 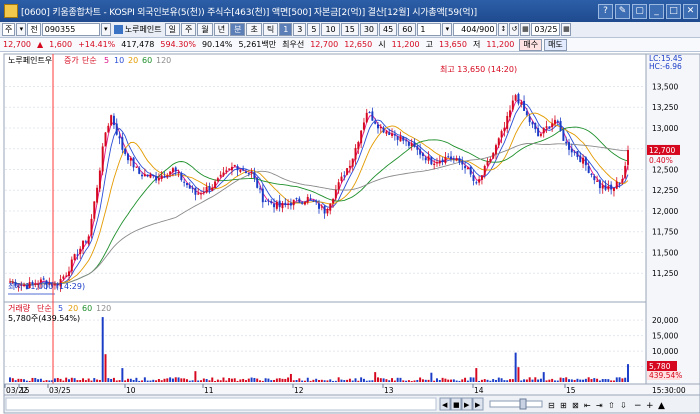 What do you see at coordinates (405, 44) in the screenshot?
I see `open-price: 11,200` at bounding box center [405, 44].